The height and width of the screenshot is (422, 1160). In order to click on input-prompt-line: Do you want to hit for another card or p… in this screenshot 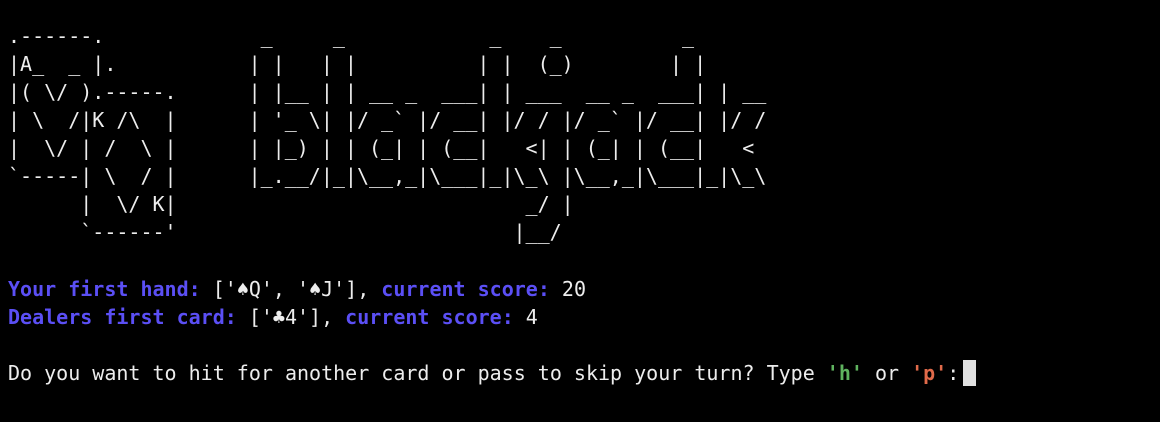, I will do `click(580, 373)`.